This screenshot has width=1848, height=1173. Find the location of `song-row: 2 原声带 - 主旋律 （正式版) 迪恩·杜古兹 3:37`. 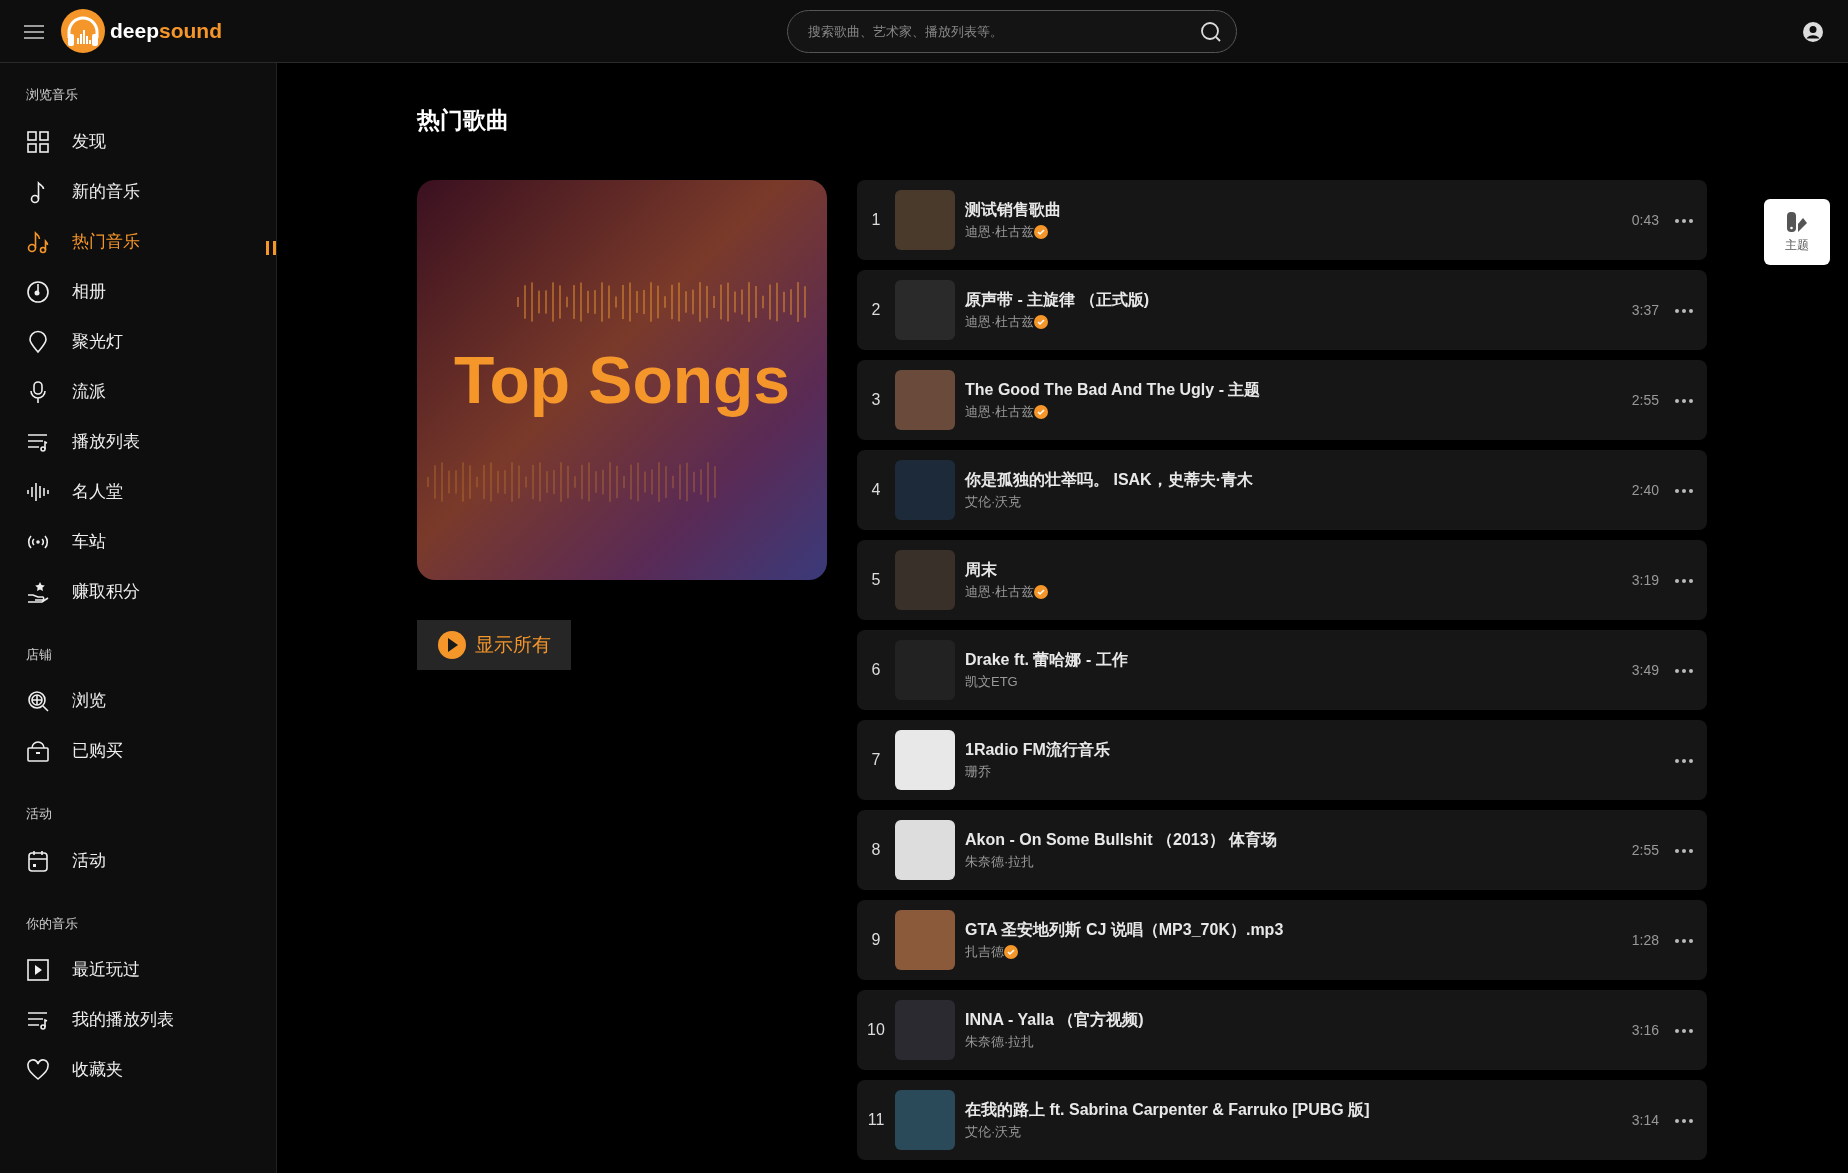

song-row: 2 原声带 - 主旋律 （正式版) 迪恩·杜古兹 3:37 is located at coordinates (1282, 310).